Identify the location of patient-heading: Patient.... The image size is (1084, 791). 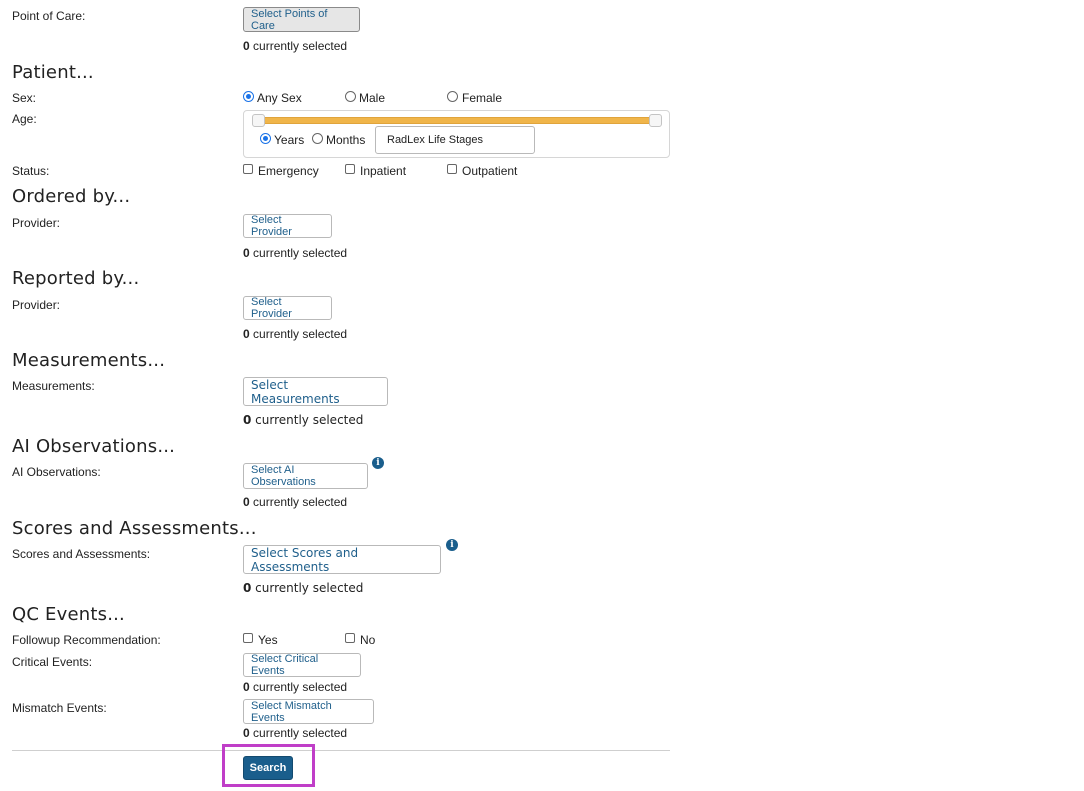
(53, 72).